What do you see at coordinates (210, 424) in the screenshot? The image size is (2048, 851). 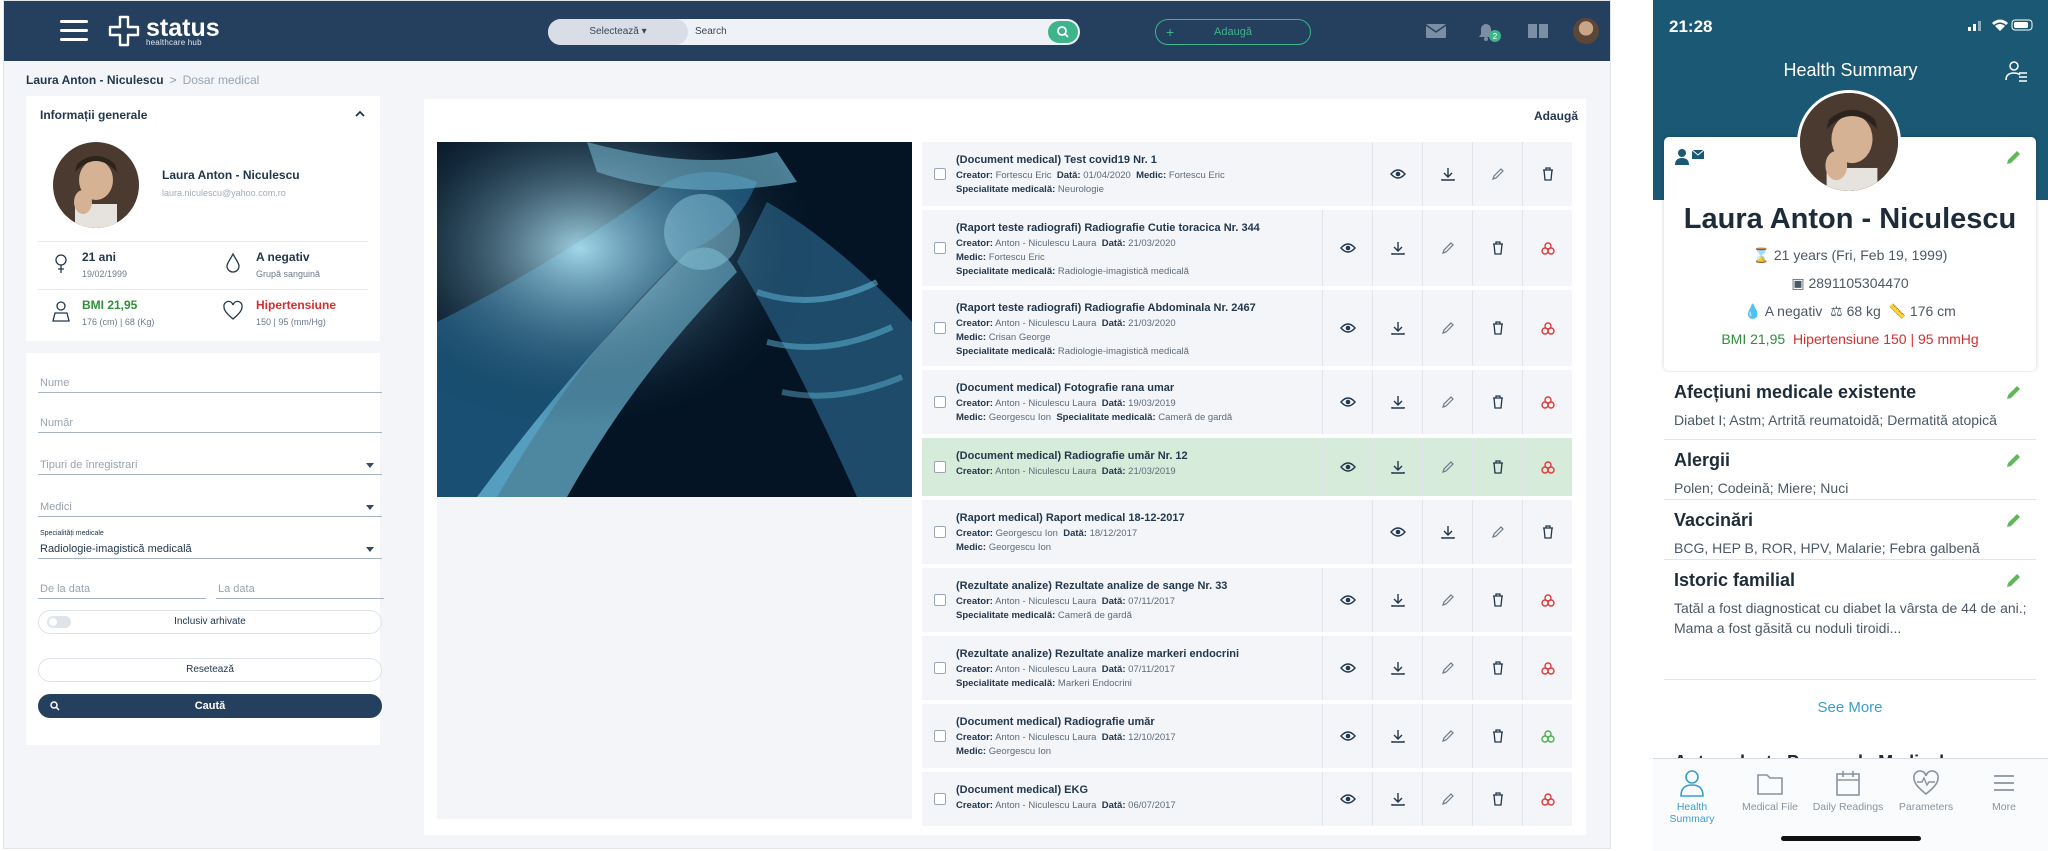 I see `number-filter-input: Număr` at bounding box center [210, 424].